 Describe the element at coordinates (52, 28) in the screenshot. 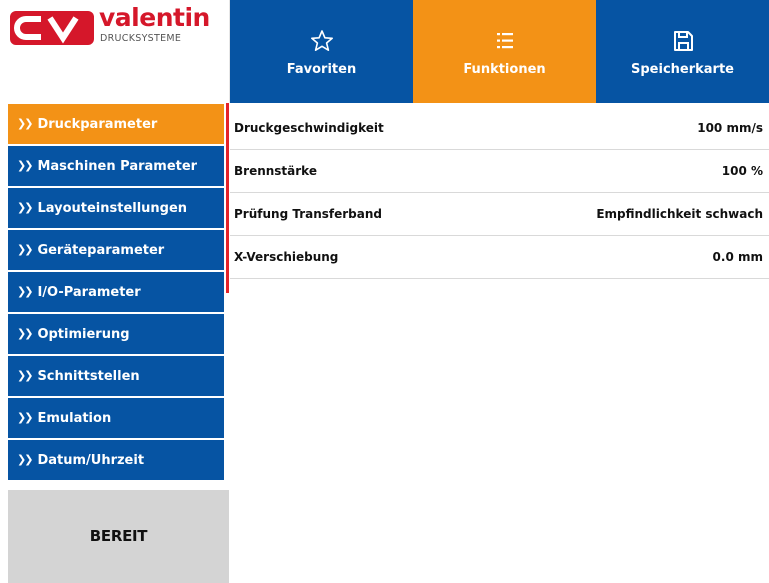

I see `cv-logo-icon` at that location.